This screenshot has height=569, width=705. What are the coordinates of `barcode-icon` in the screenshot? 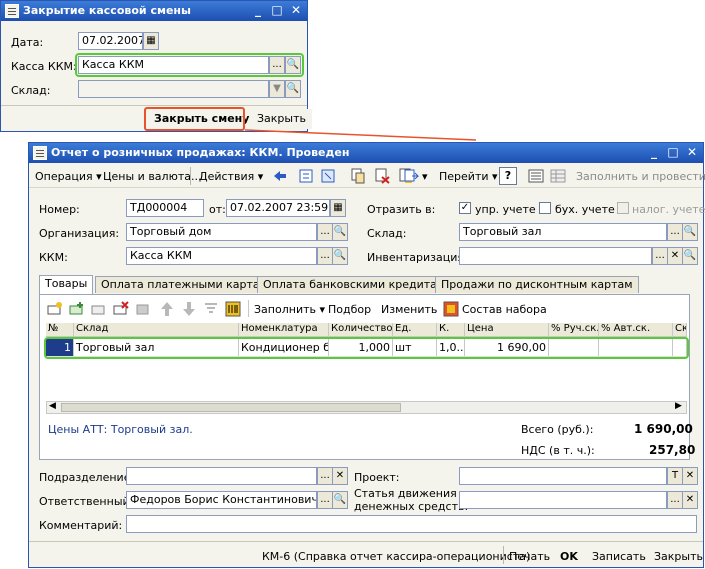 It's located at (233, 309).